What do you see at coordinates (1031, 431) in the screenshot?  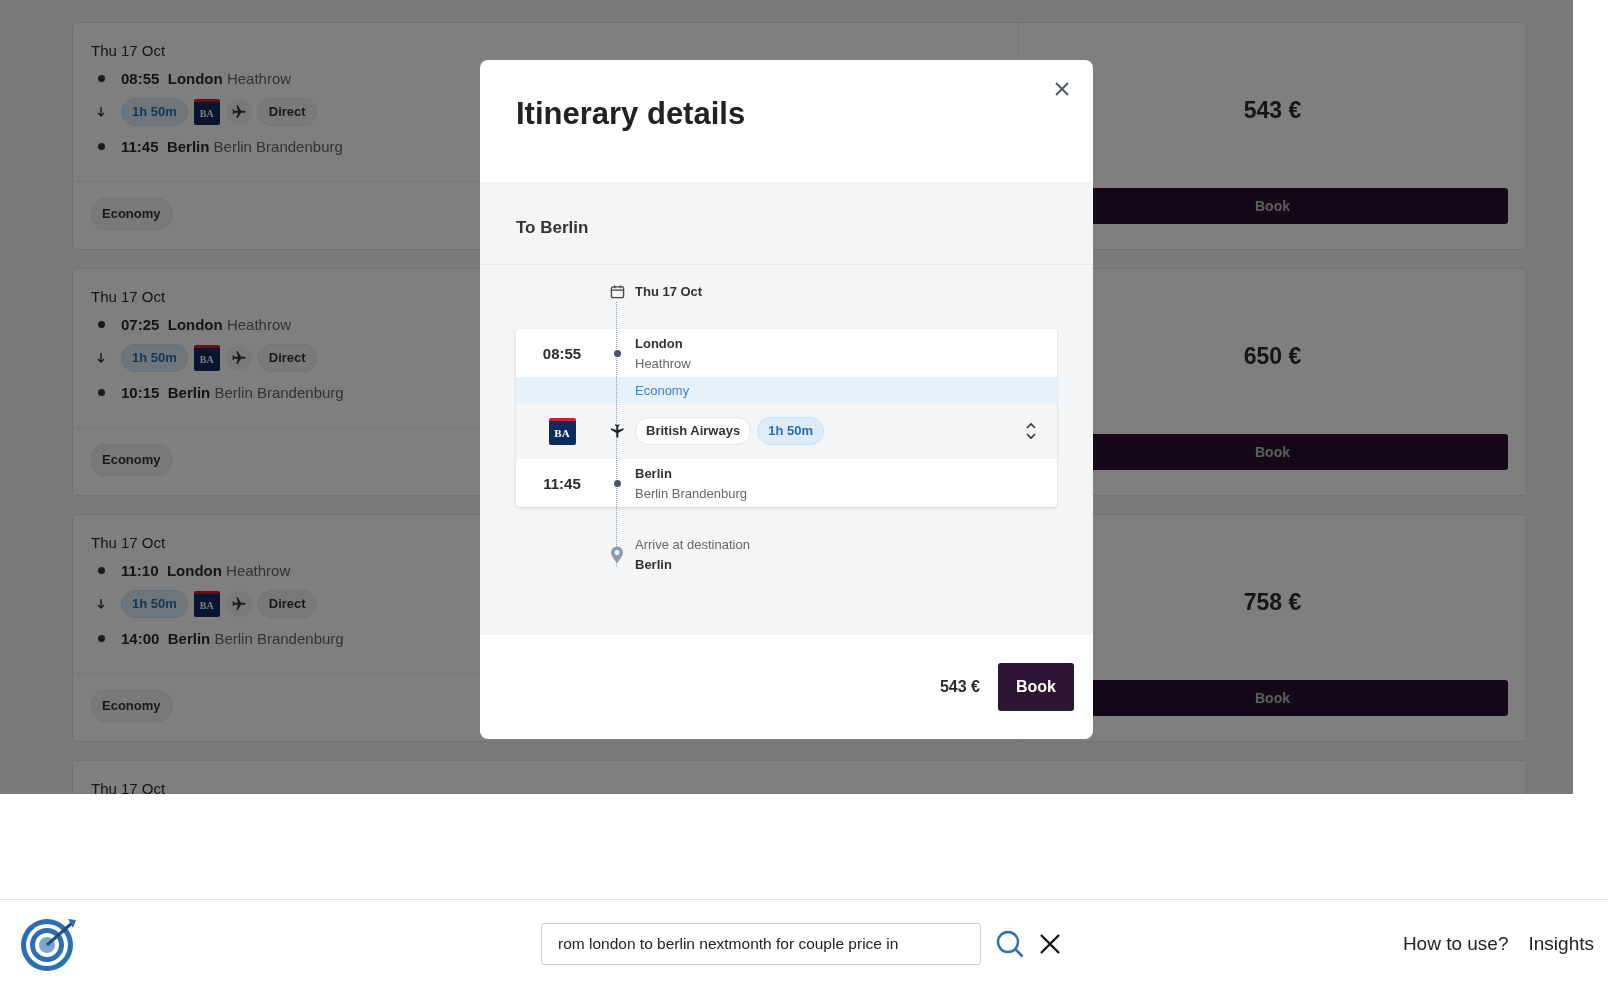 I see `expand-icon` at bounding box center [1031, 431].